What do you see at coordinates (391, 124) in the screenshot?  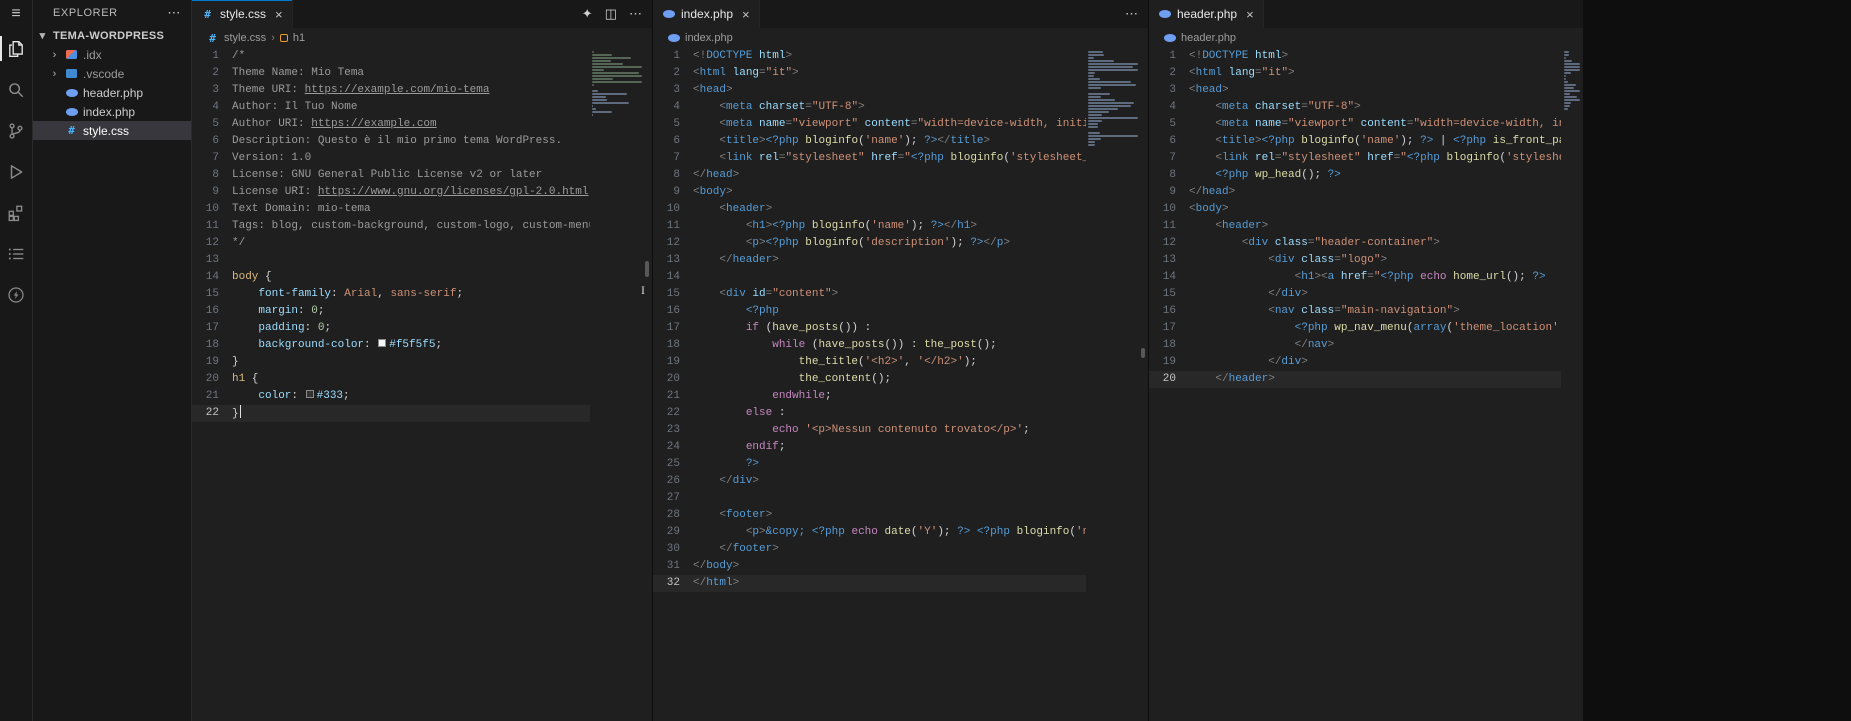 I see `code-line: 5 Author URI: https://example.com` at bounding box center [391, 124].